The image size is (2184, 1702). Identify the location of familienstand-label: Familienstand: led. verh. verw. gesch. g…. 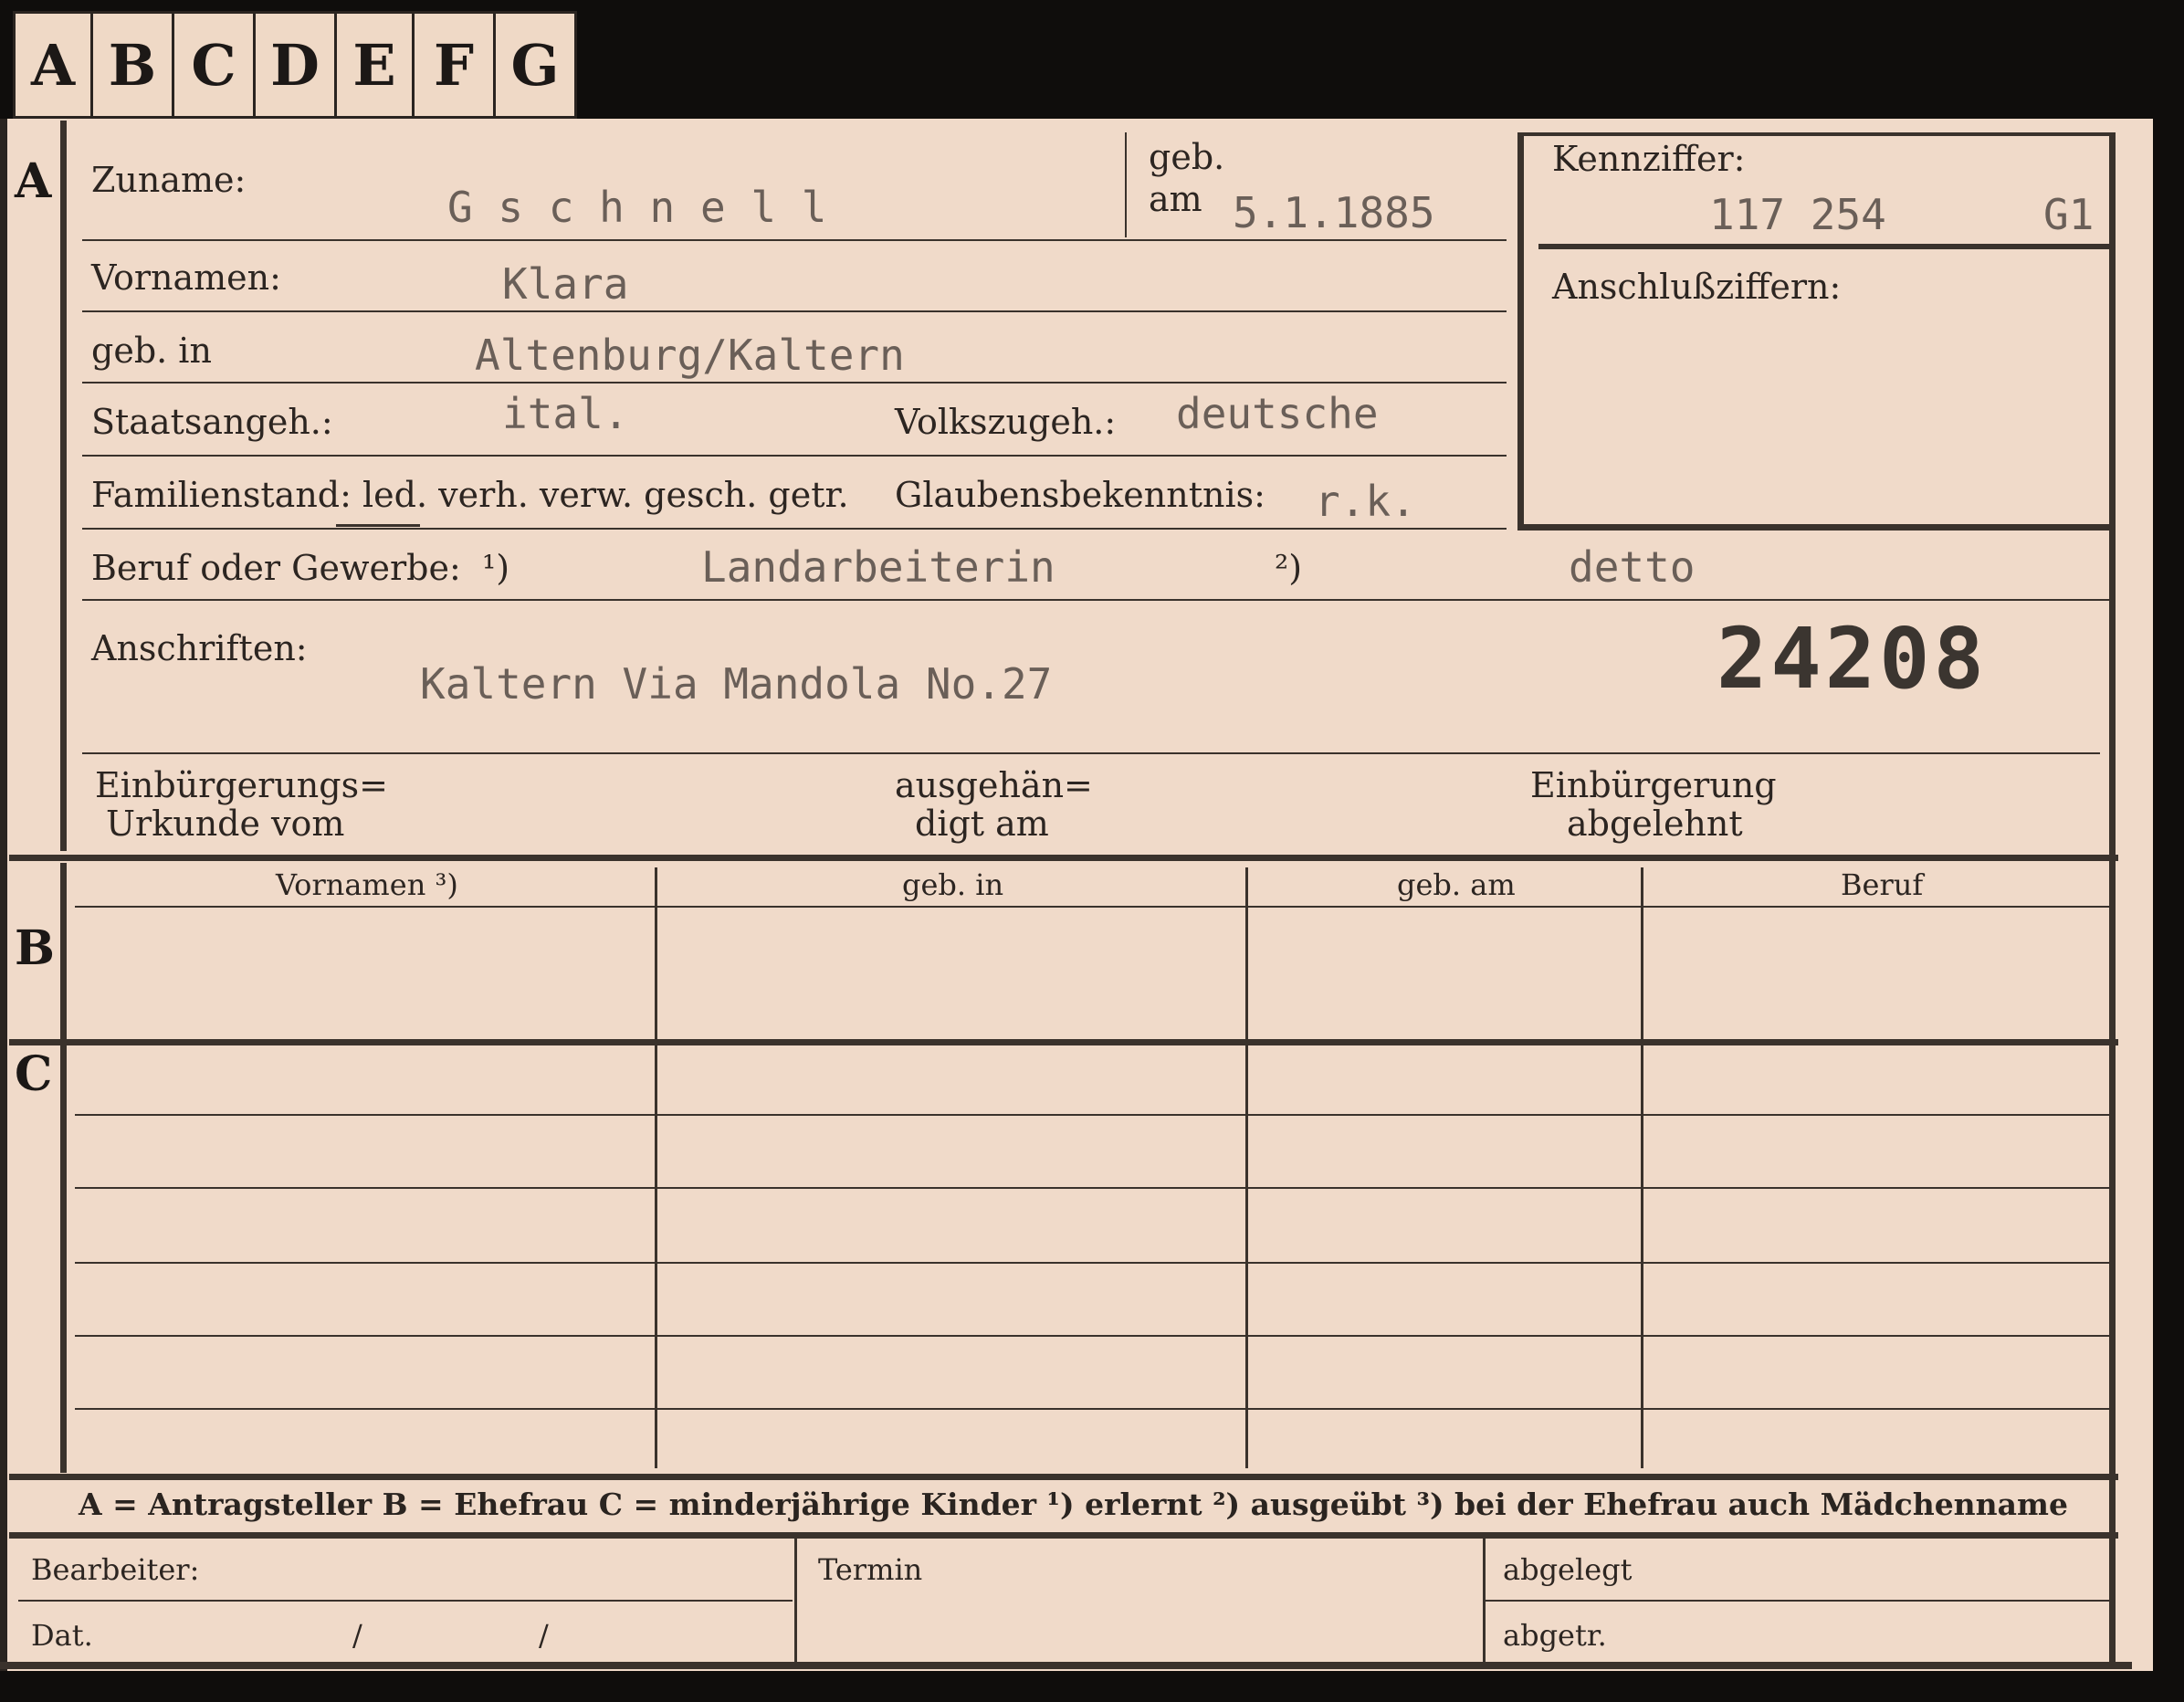
(470, 495).